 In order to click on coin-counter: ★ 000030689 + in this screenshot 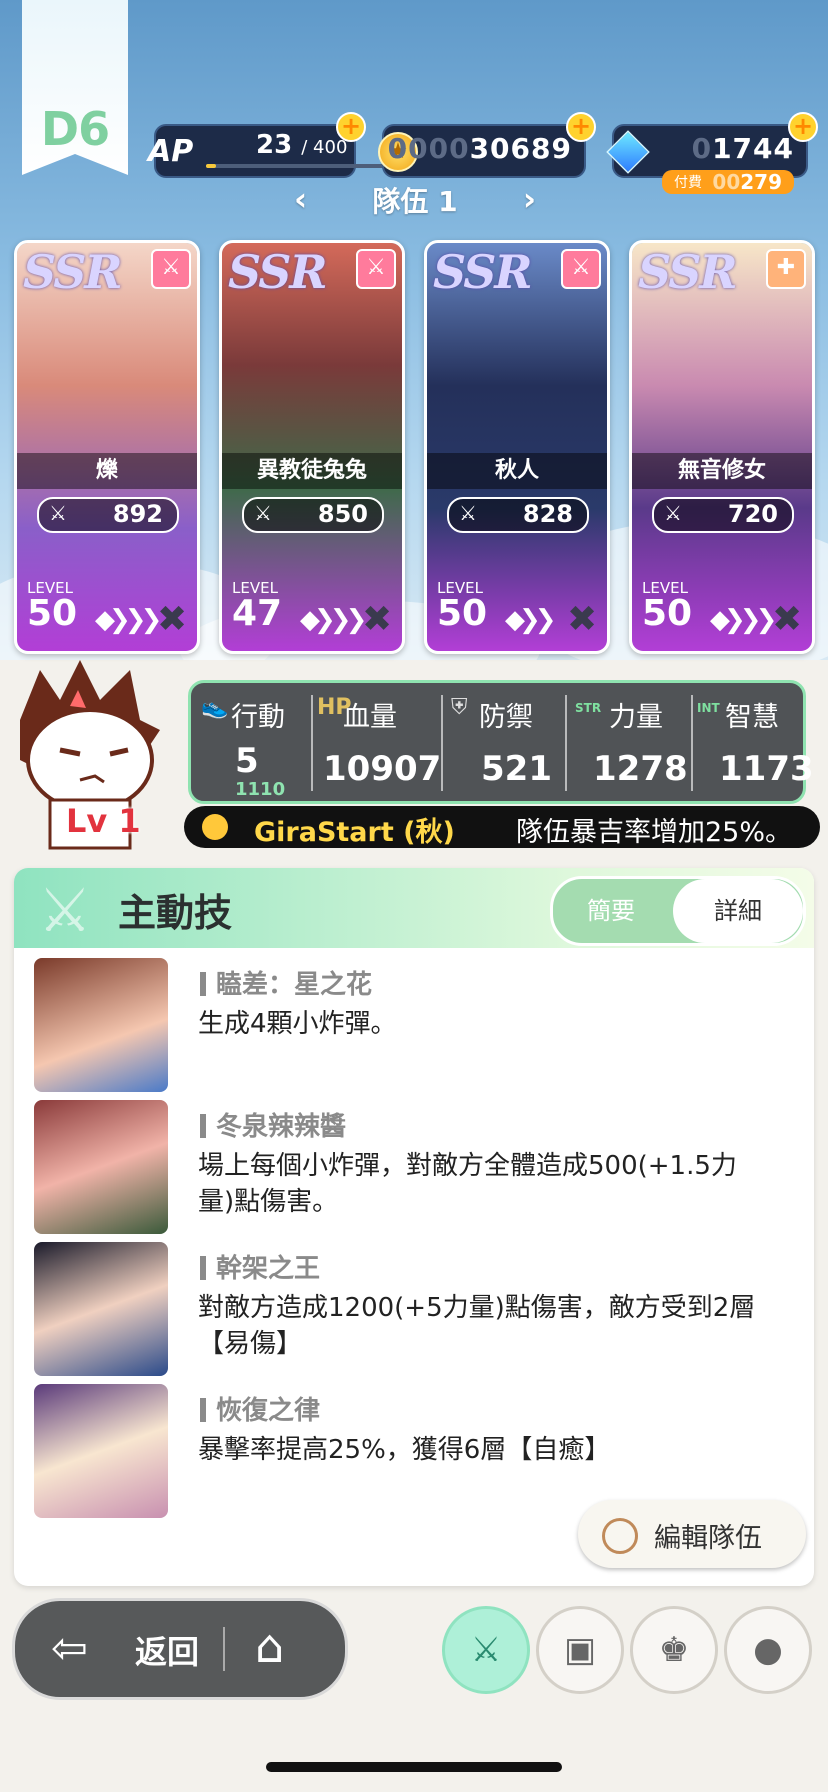, I will do `click(487, 145)`.